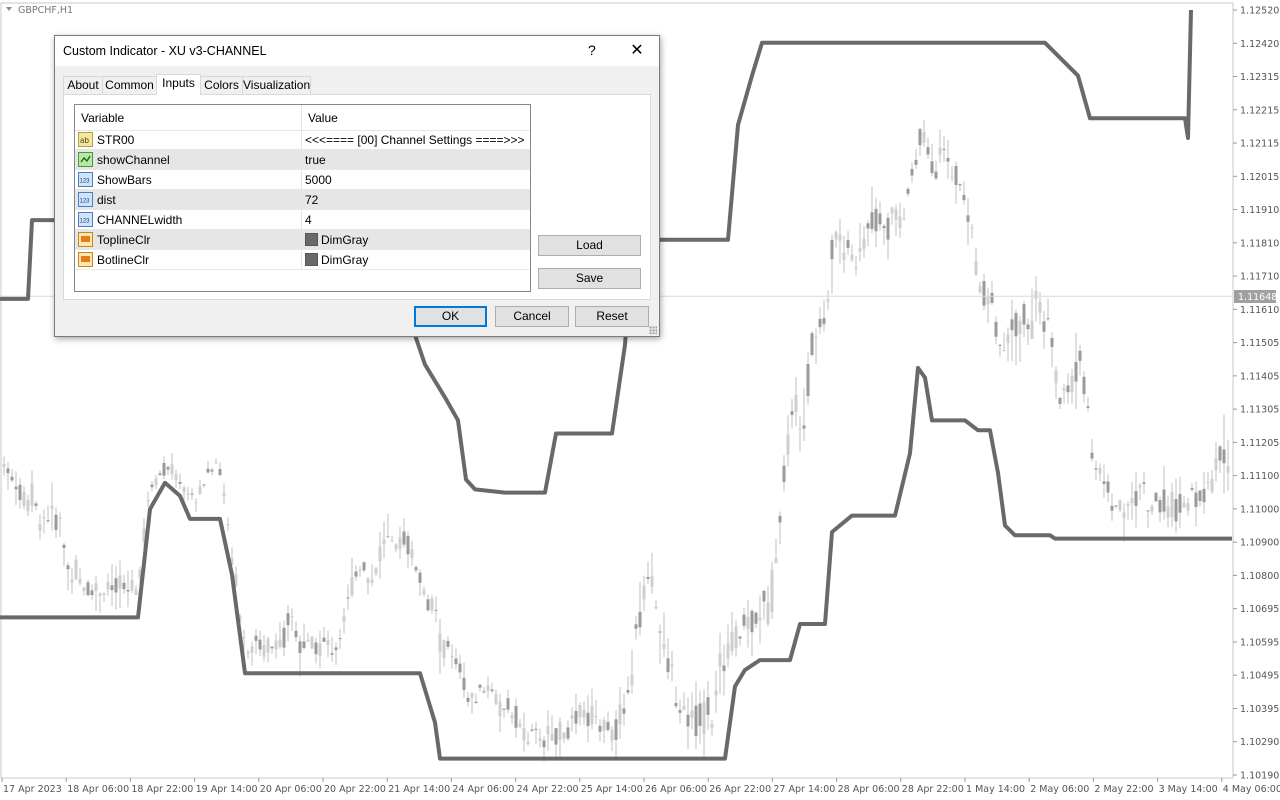  What do you see at coordinates (589, 245) in the screenshot?
I see `load-button: Load` at bounding box center [589, 245].